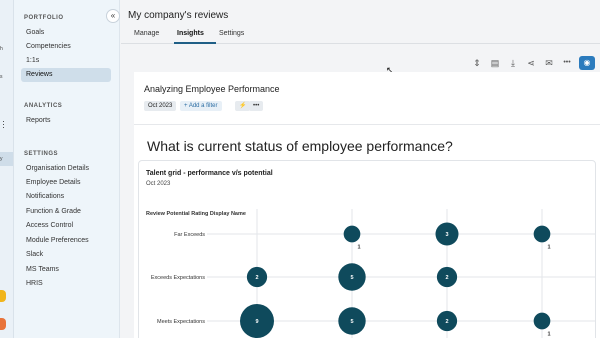 The width and height of the screenshot is (600, 338). What do you see at coordinates (113, 16) in the screenshot?
I see `collapse-sidebar-icon: «` at bounding box center [113, 16].